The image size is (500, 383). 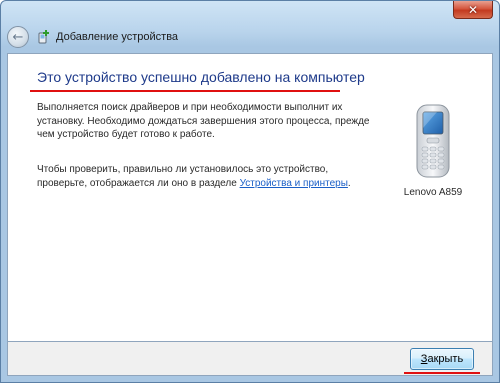 I want to click on close-button: Закрыть, so click(x=442, y=359).